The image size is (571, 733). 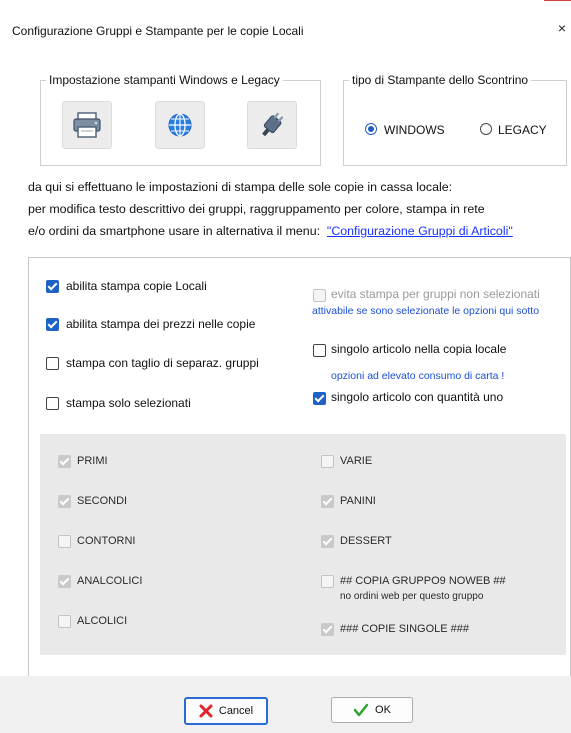 What do you see at coordinates (327, 461) in the screenshot?
I see `group-varie-checkbox` at bounding box center [327, 461].